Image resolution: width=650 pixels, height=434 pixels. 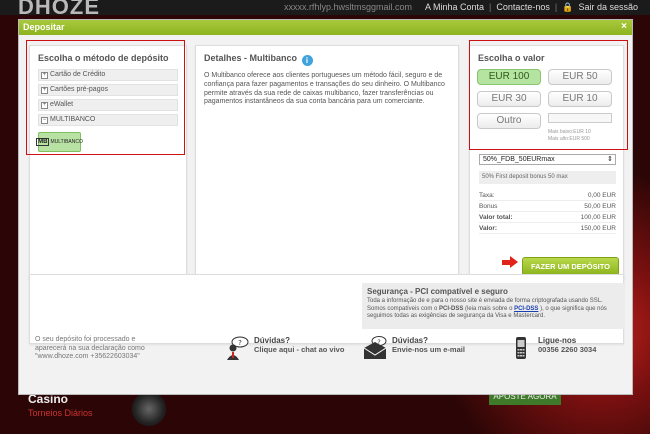 I want to click on collapse-icon: −, so click(x=44, y=120).